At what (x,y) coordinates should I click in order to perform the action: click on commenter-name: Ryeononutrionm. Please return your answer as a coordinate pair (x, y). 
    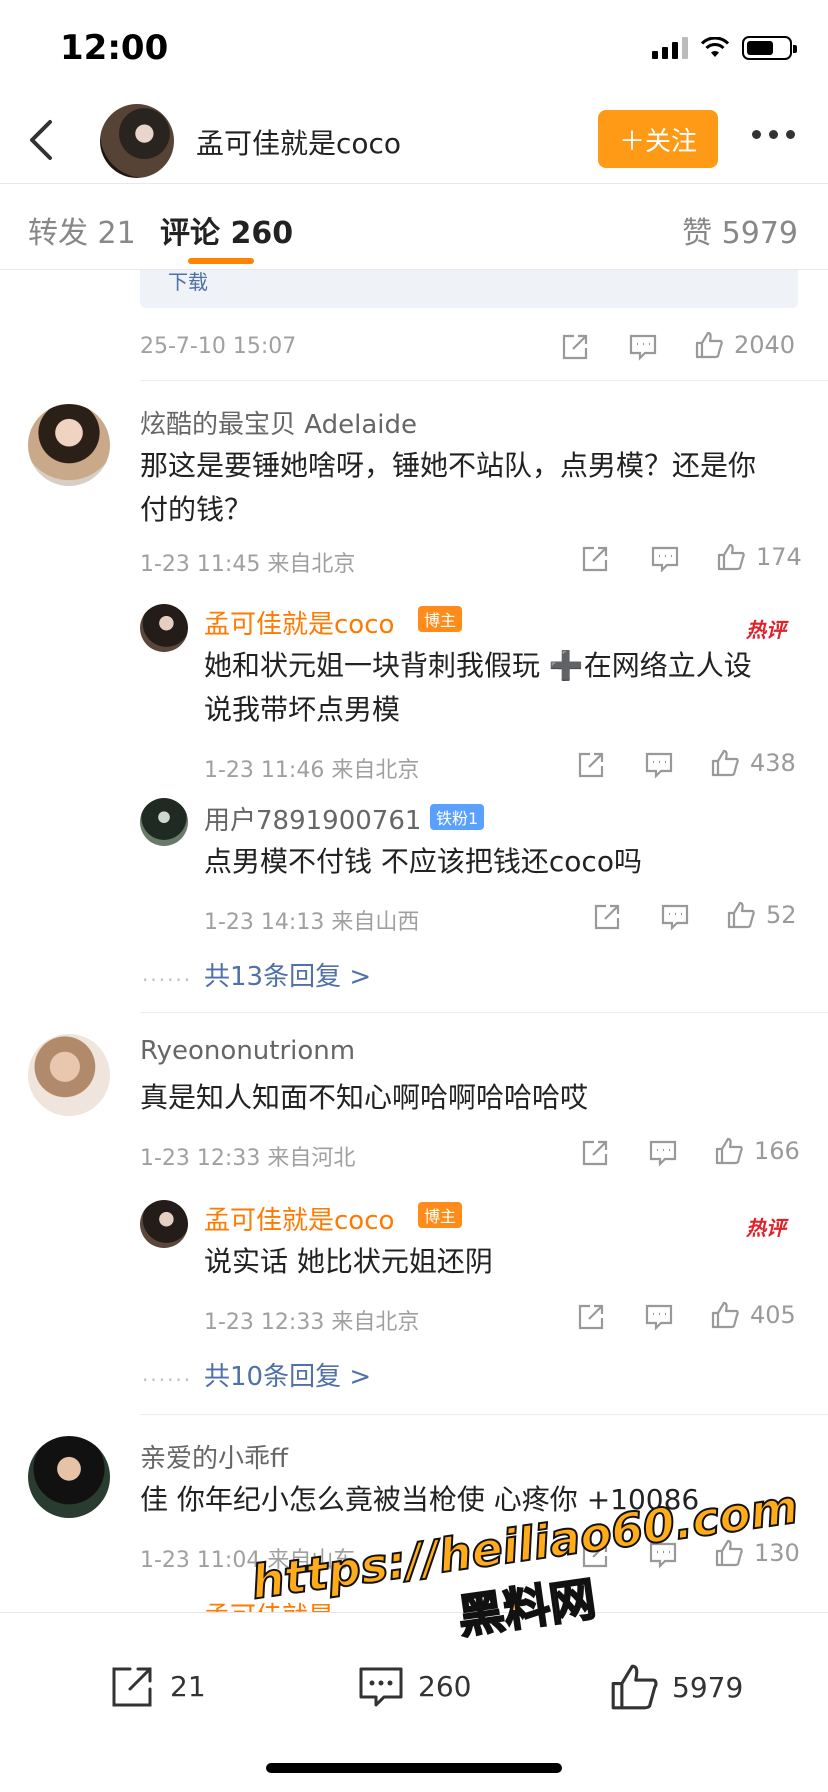
    Looking at the image, I should click on (247, 1051).